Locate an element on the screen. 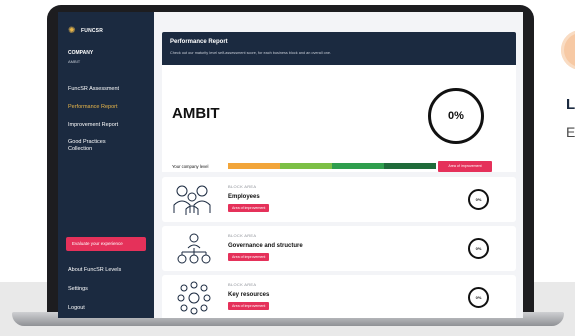 This screenshot has width=575, height=336. nav-about-levels: About FuncSR Levels is located at coordinates (109, 270).